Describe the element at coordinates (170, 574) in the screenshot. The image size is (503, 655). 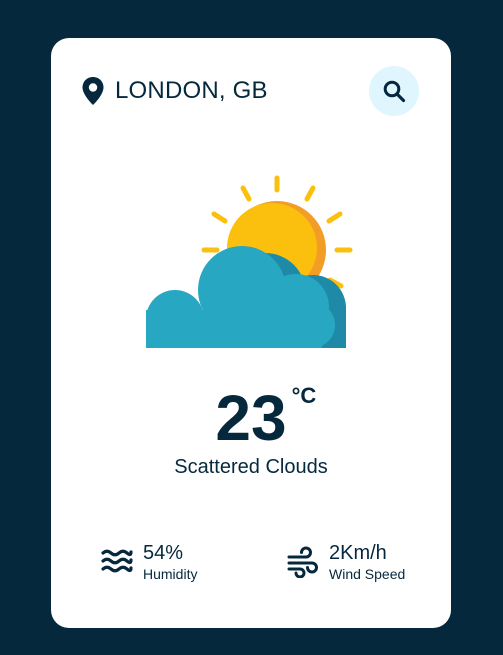
I see `humidity-label: Humidity` at that location.